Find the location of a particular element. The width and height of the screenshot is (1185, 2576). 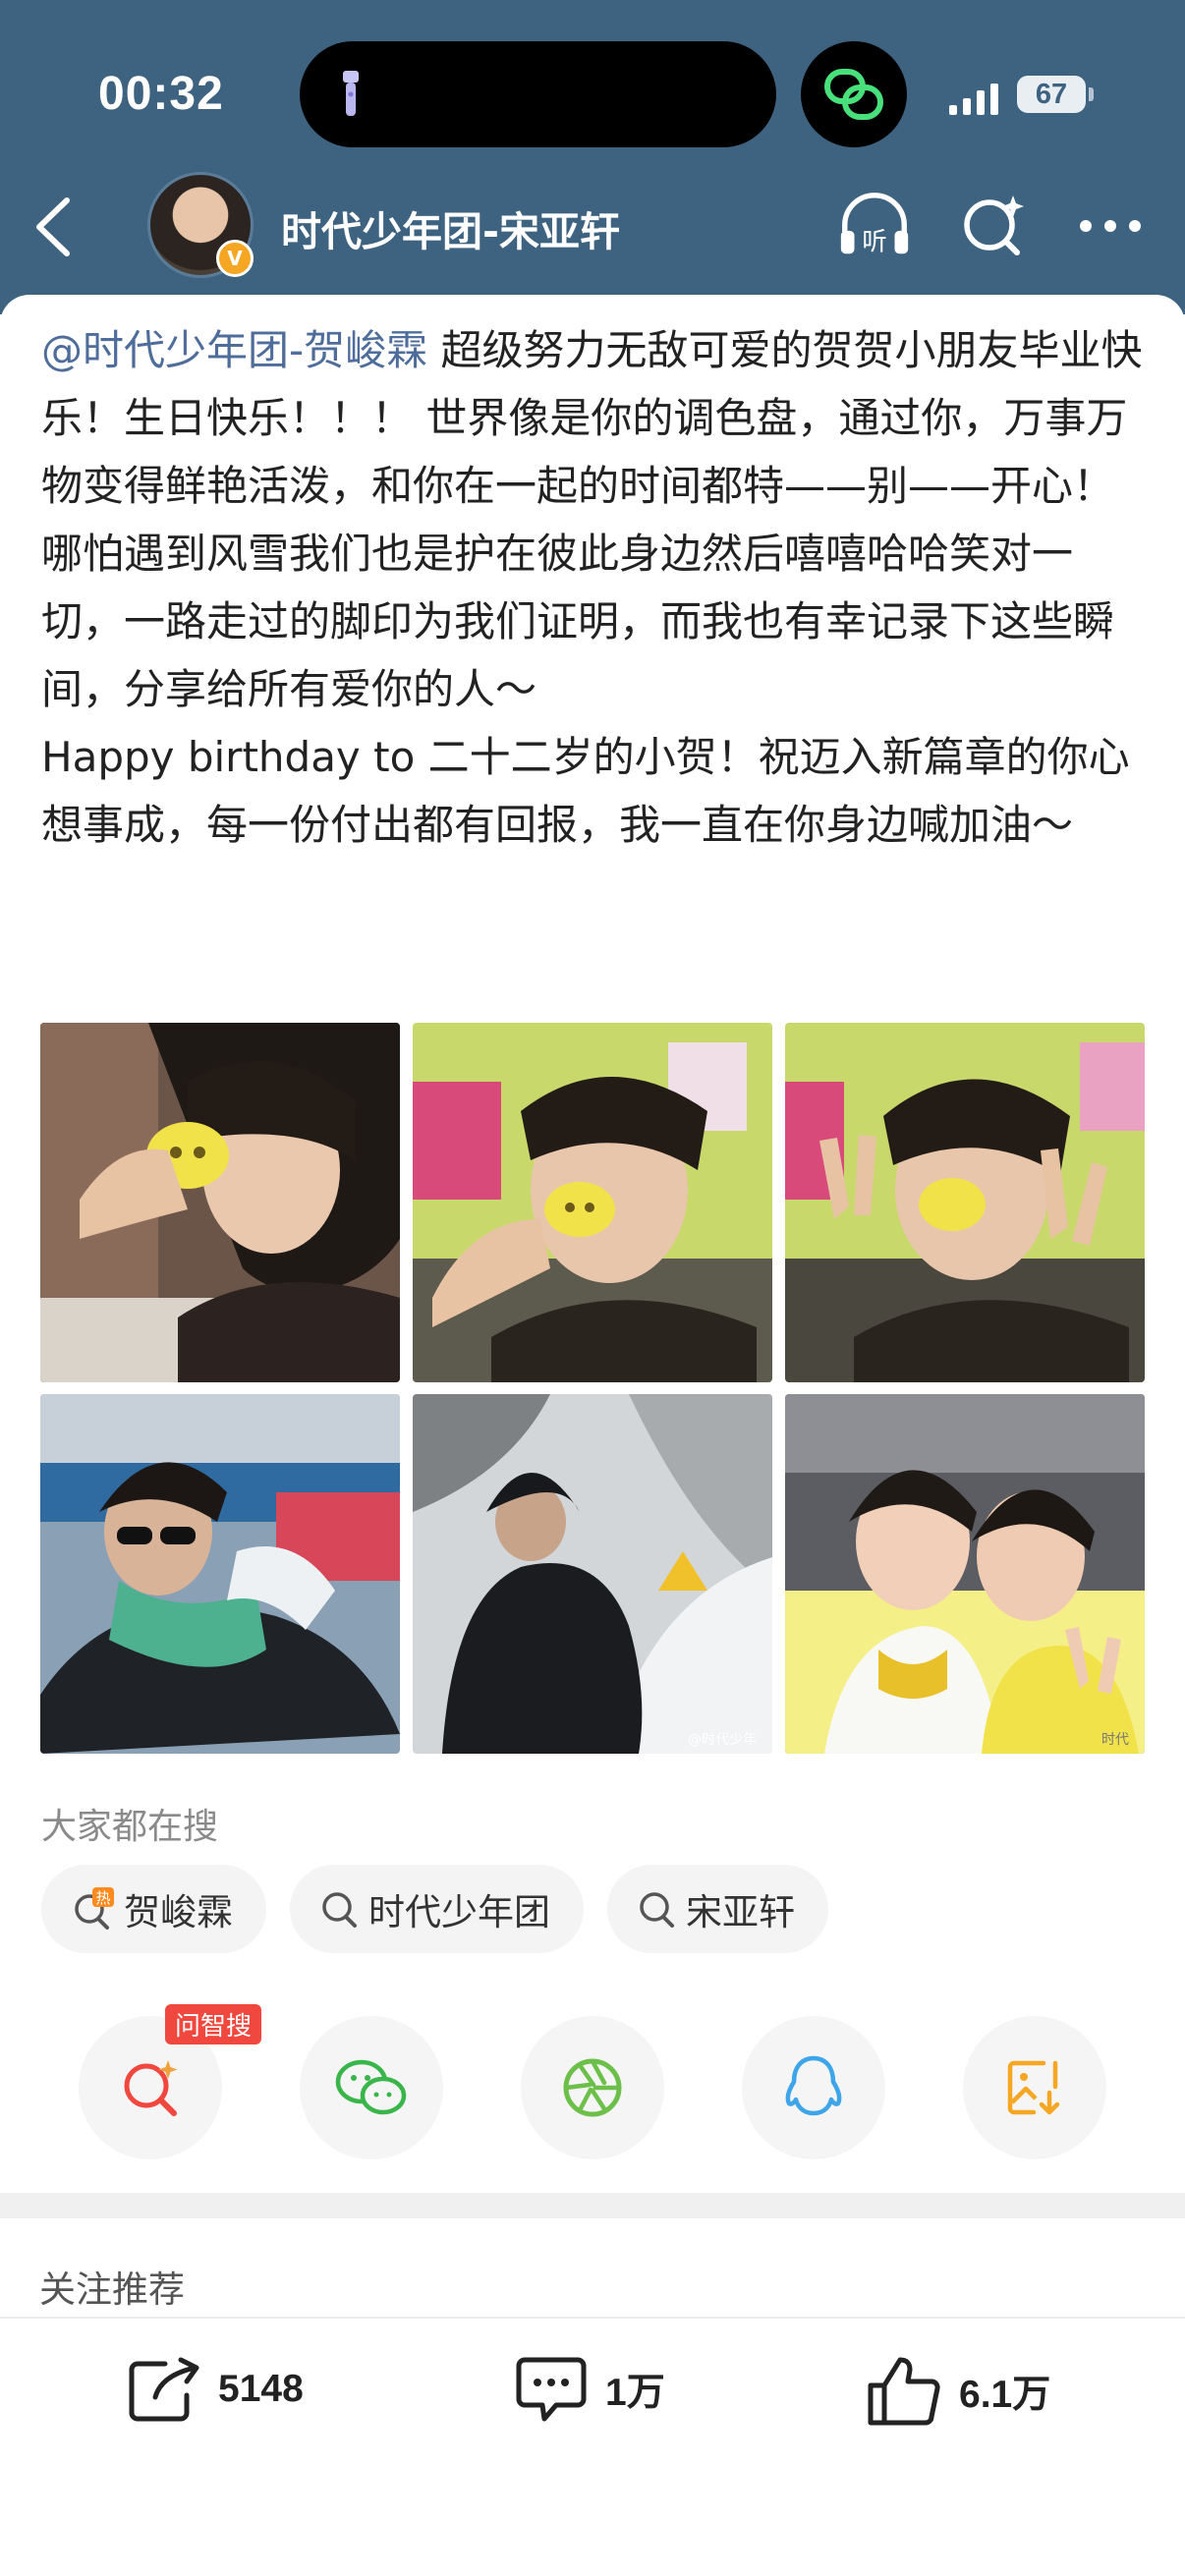

save-image-button is located at coordinates (1034, 2087).